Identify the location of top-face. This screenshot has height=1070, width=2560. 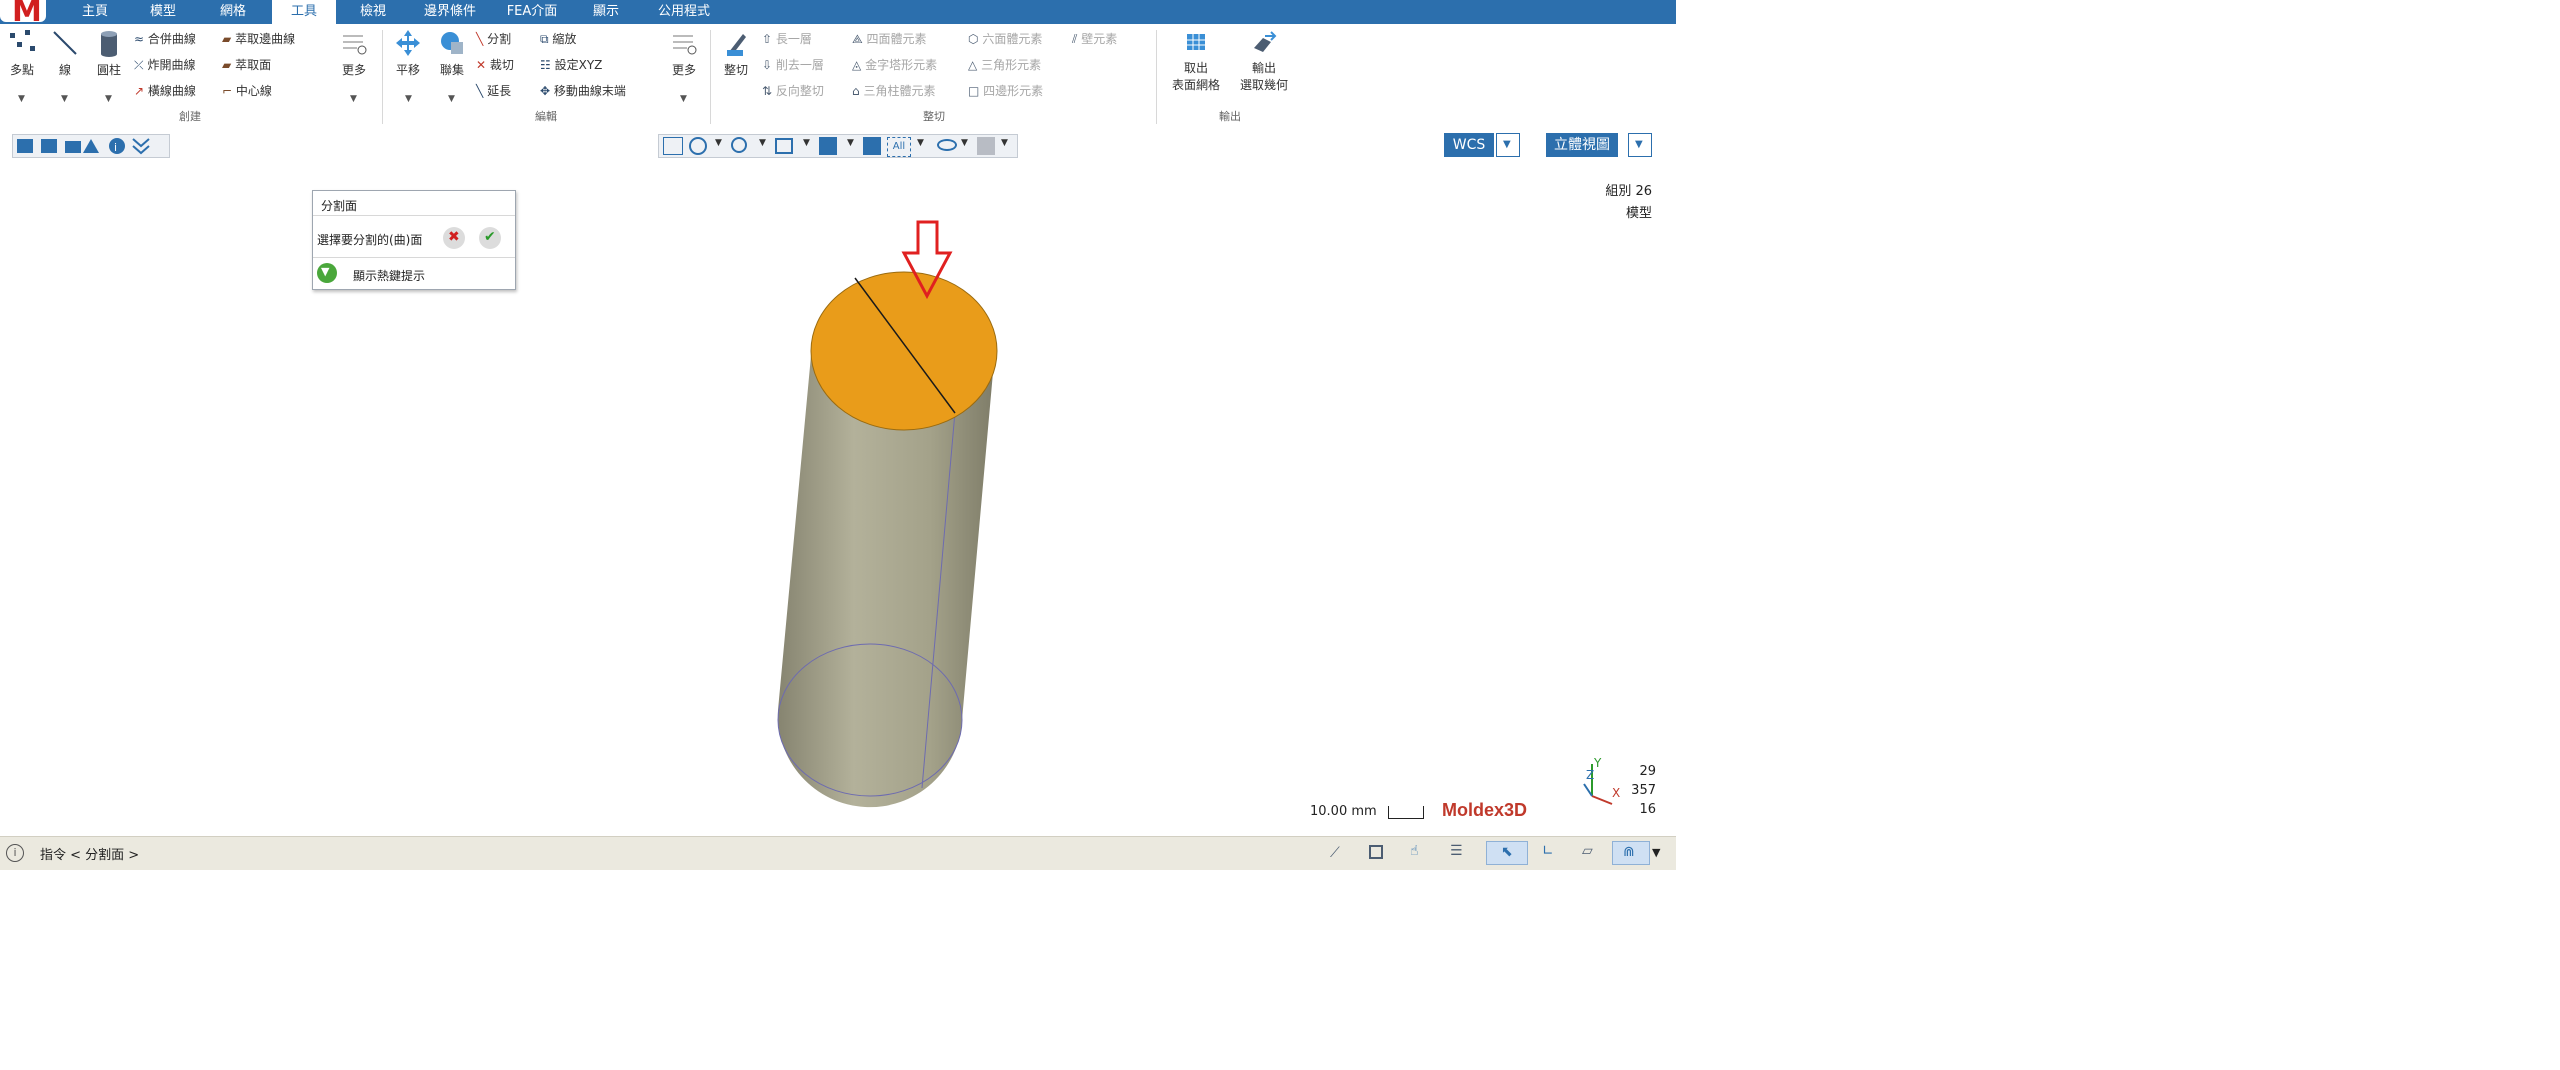
(904, 351).